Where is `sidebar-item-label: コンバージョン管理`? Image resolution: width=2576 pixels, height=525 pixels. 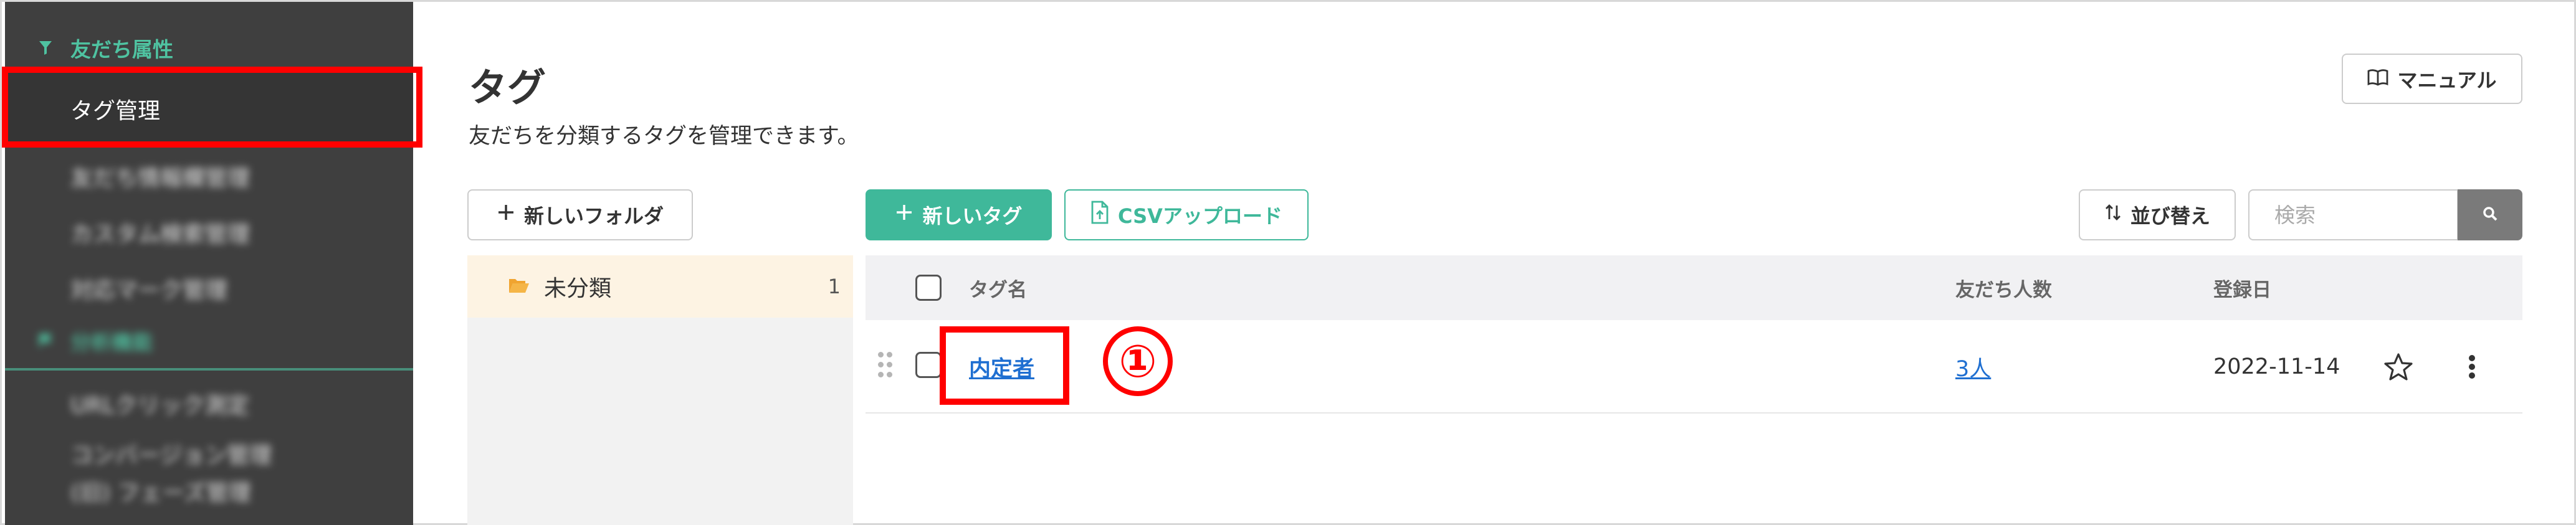
sidebar-item-label: コンバージョン管理 is located at coordinates (171, 455).